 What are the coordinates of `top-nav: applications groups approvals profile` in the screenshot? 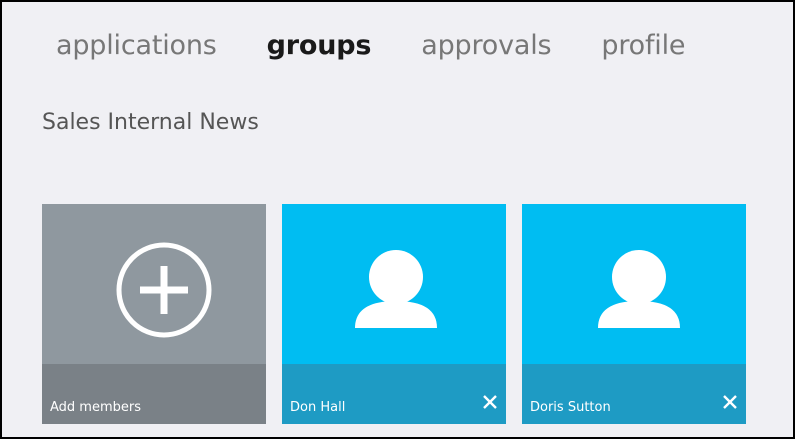 It's located at (370, 45).